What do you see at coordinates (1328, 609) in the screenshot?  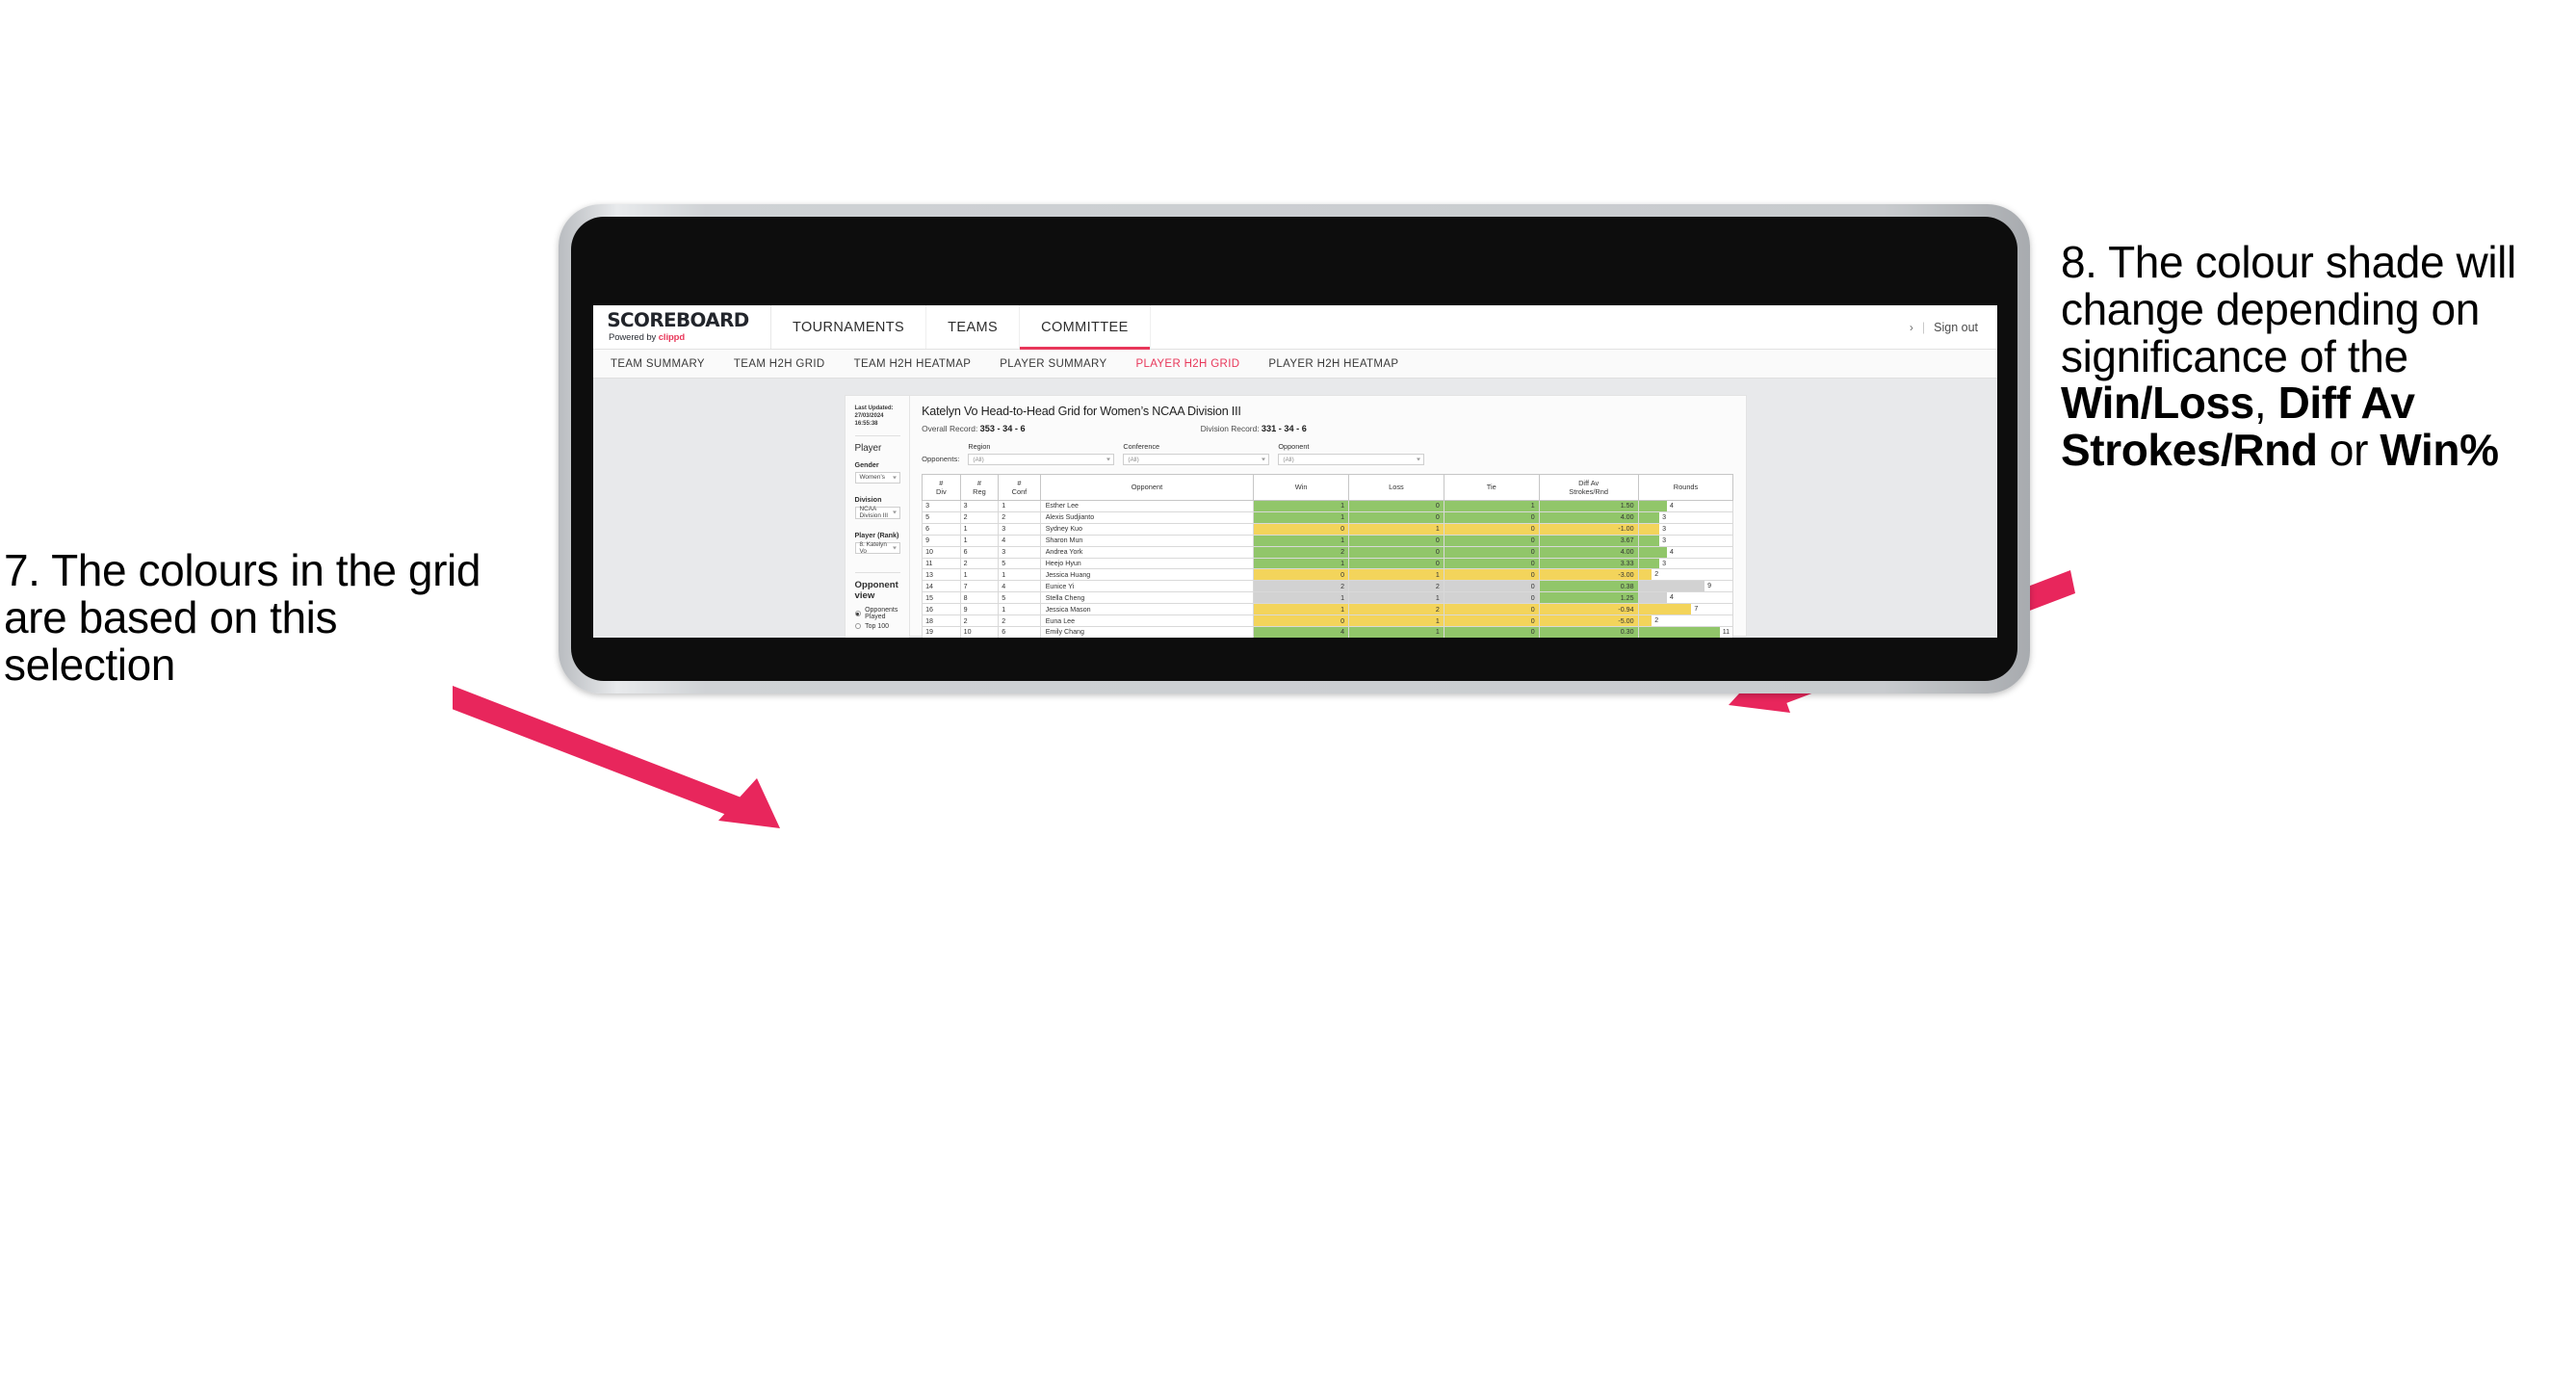 I see `table-row: 16 9 1 Jessica Mason 1 2 0 -0.94 7` at bounding box center [1328, 609].